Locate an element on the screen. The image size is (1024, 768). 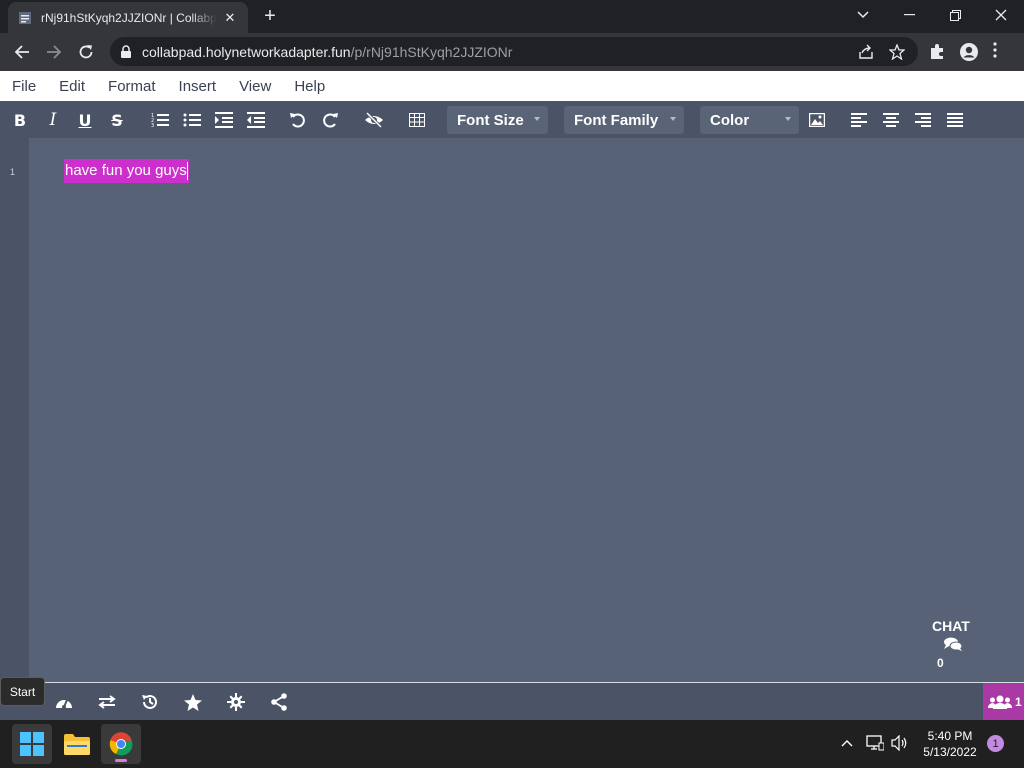
bullet-list-icon is located at coordinates (192, 120).